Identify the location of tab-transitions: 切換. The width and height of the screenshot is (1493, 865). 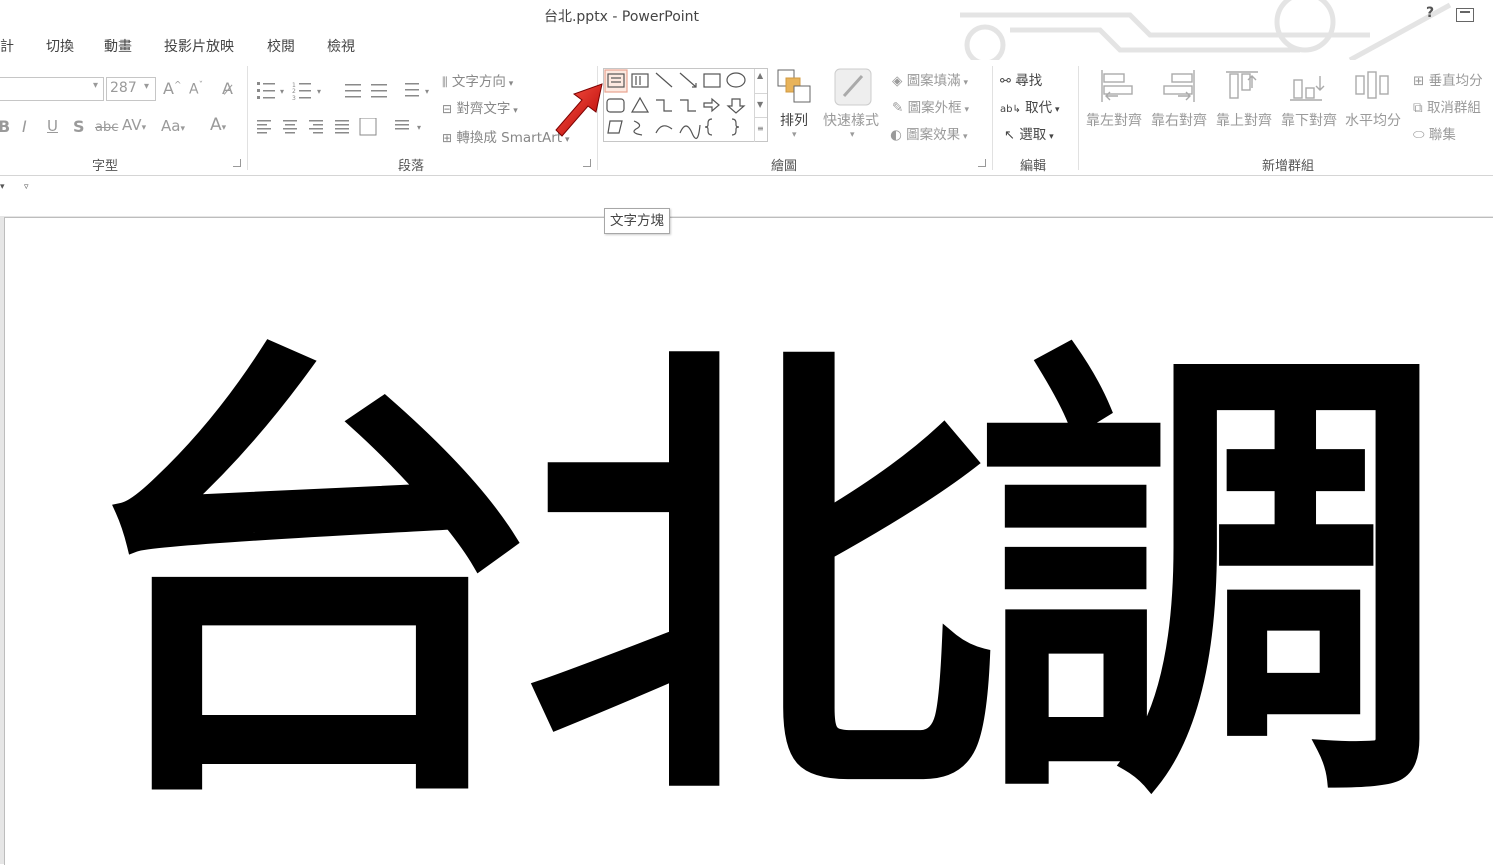
(60, 46).